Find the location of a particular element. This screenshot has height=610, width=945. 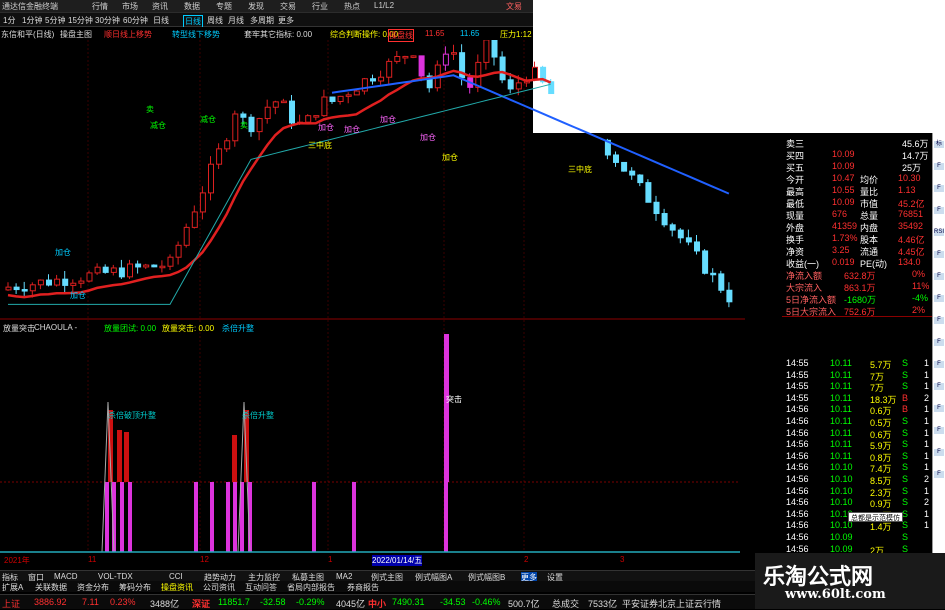

site-watermark-logo: 乐淘公式网 www.60lt.com is located at coordinates (850, 581).